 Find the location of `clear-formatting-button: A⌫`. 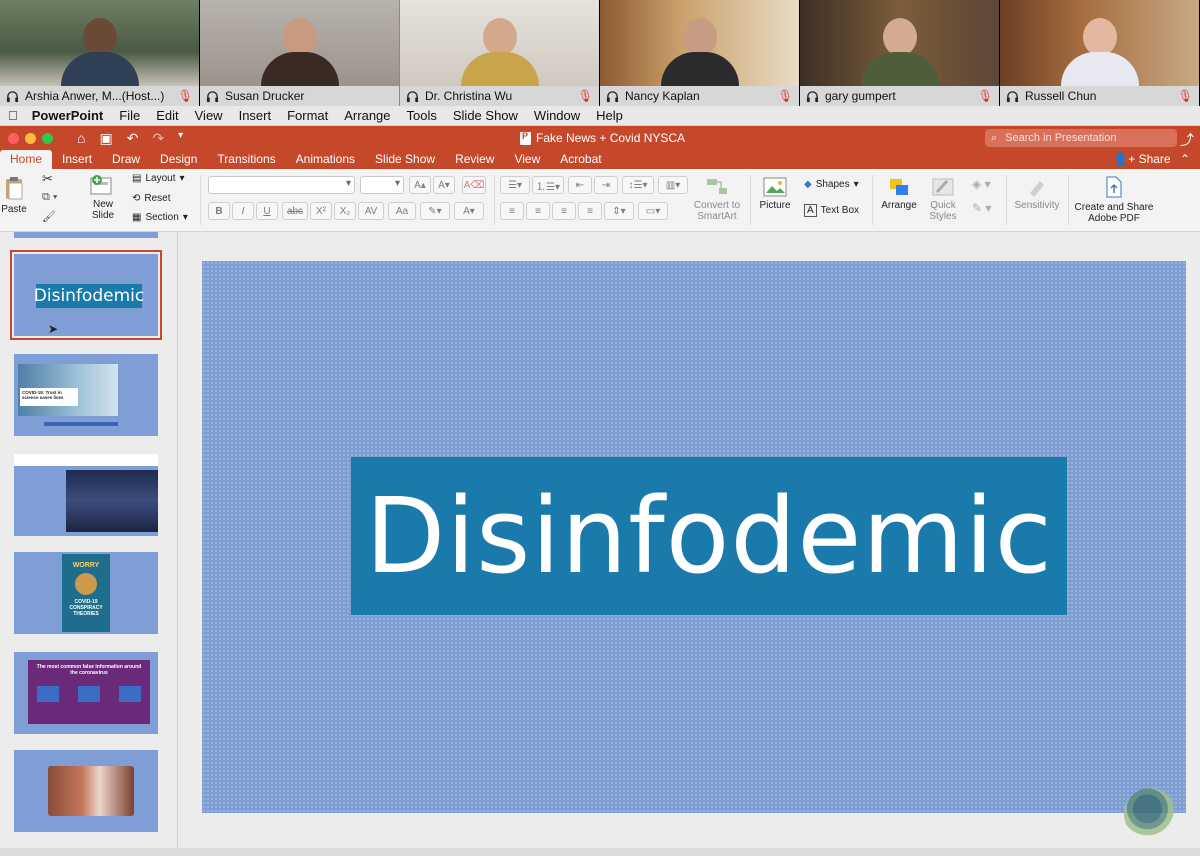

clear-formatting-button: A⌫ is located at coordinates (474, 185).